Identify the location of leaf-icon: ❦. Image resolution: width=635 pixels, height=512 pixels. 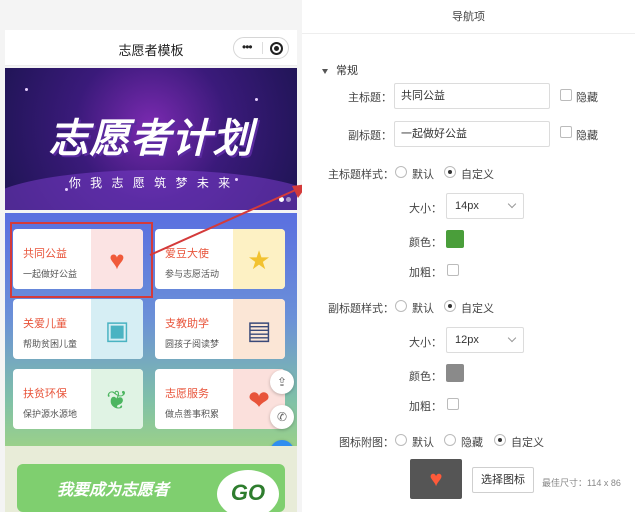
(117, 400).